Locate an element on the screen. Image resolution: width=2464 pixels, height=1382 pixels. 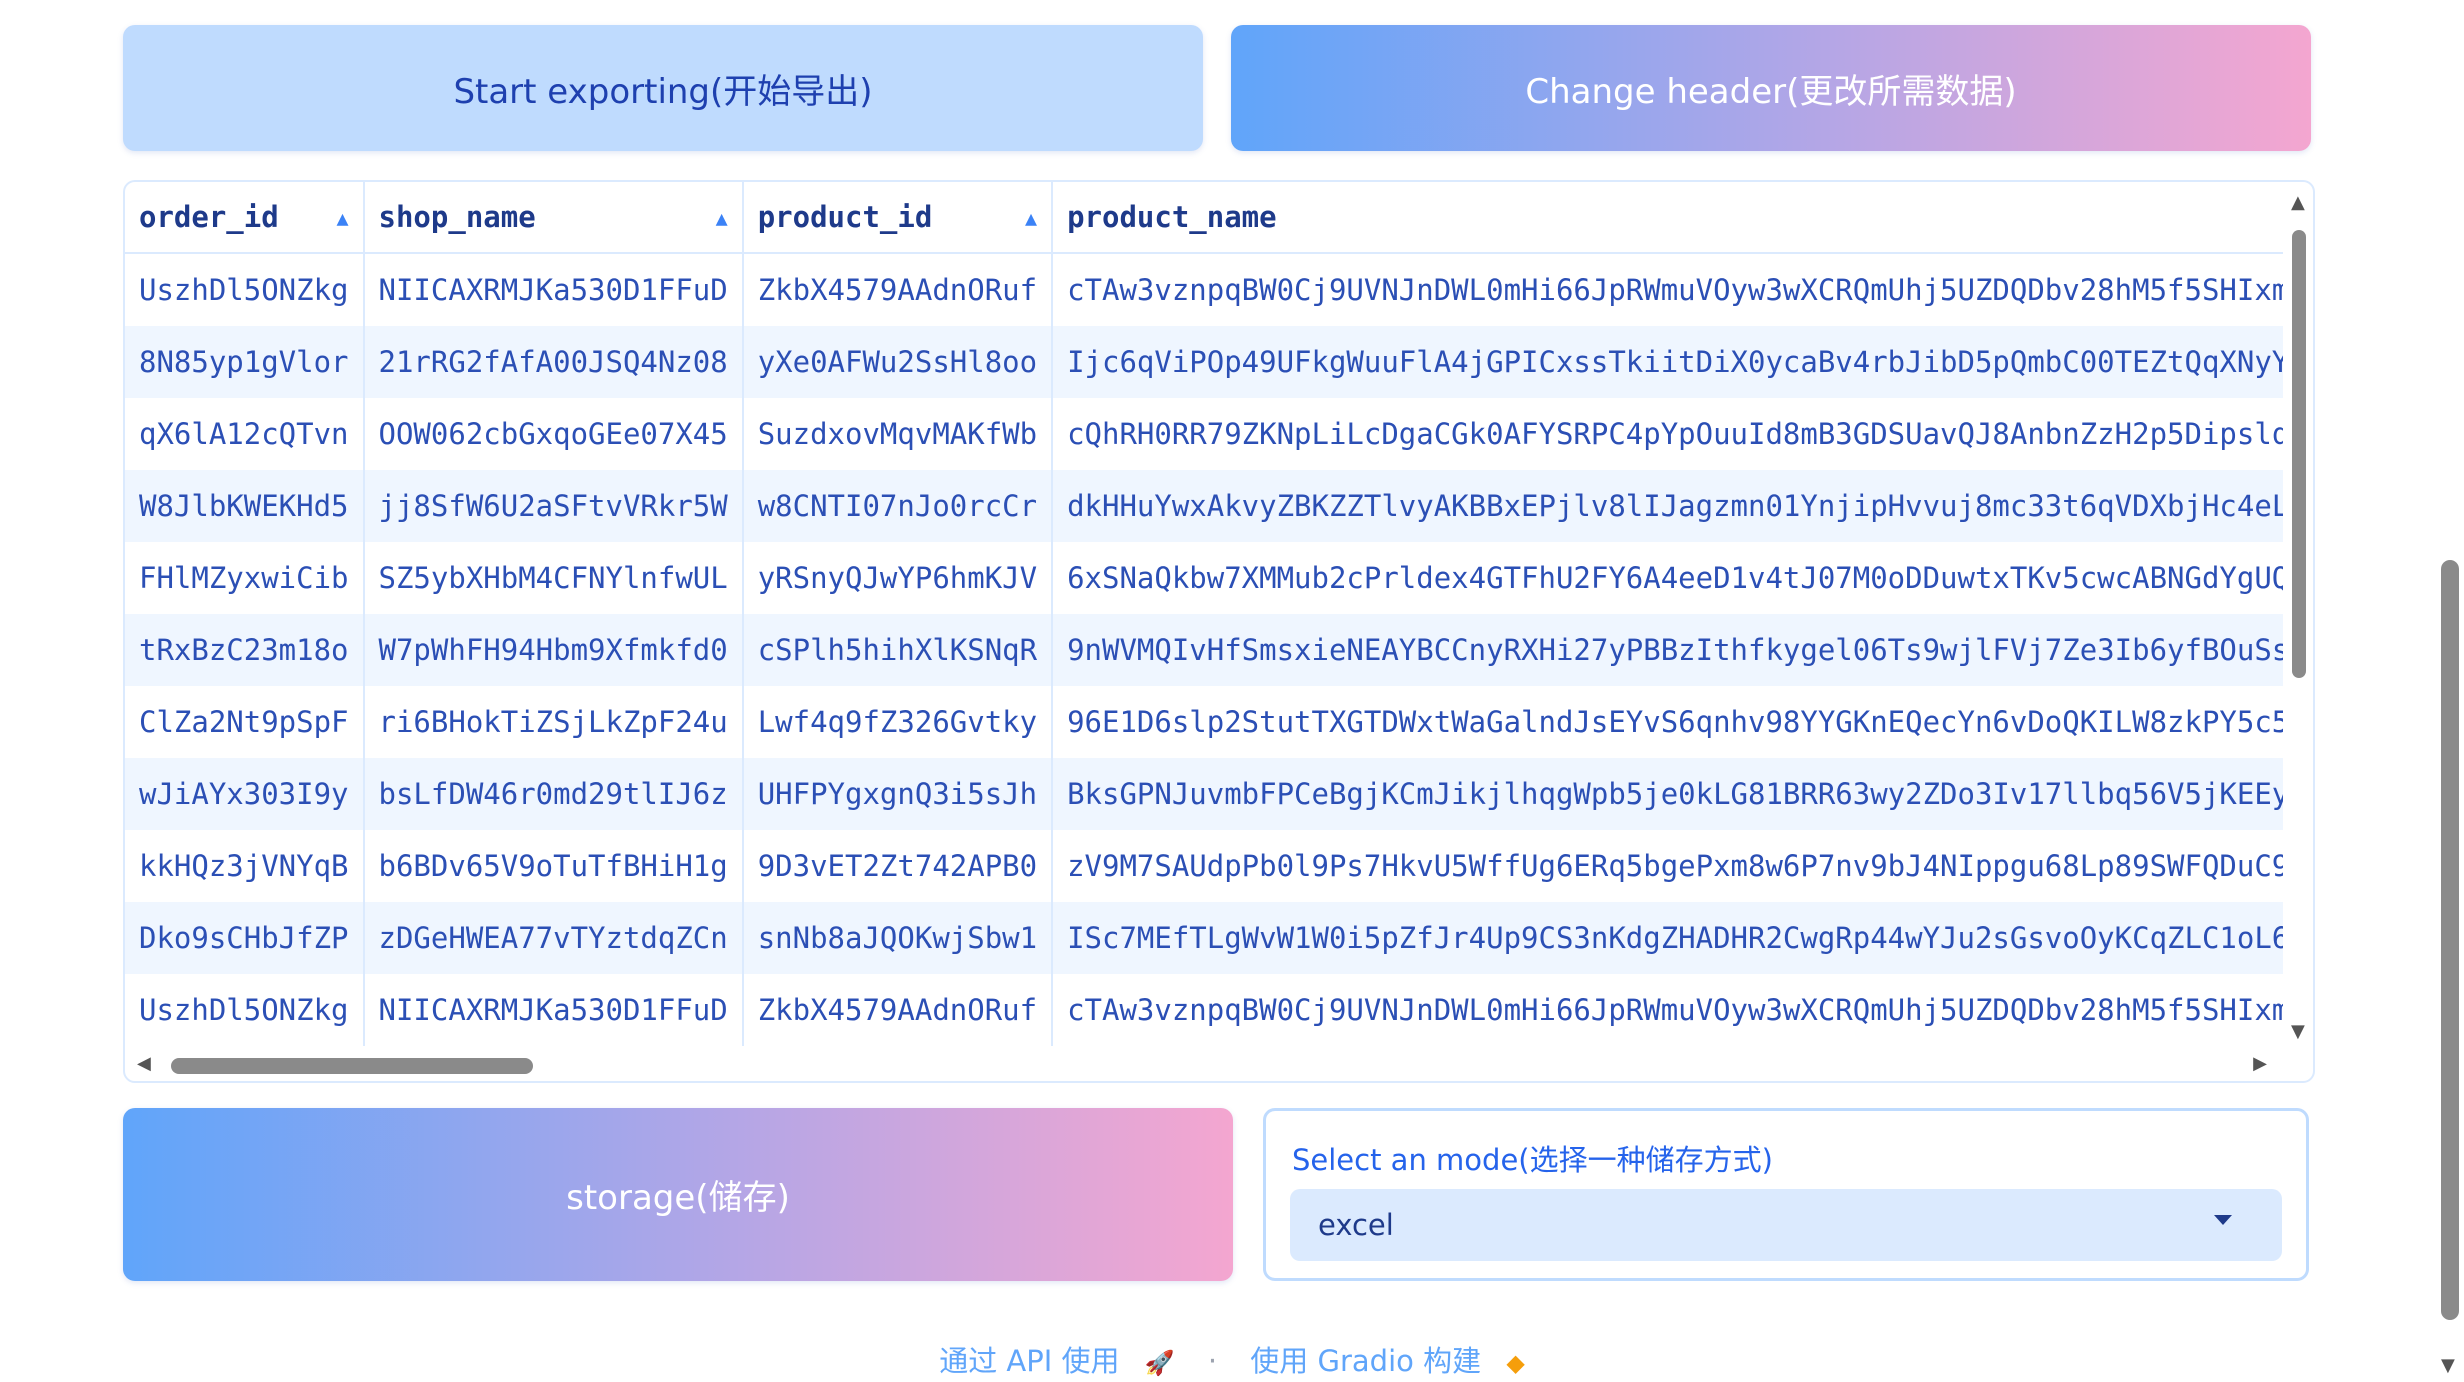
table-cell: 8N85yp1gVlor is located at coordinates (245, 362).